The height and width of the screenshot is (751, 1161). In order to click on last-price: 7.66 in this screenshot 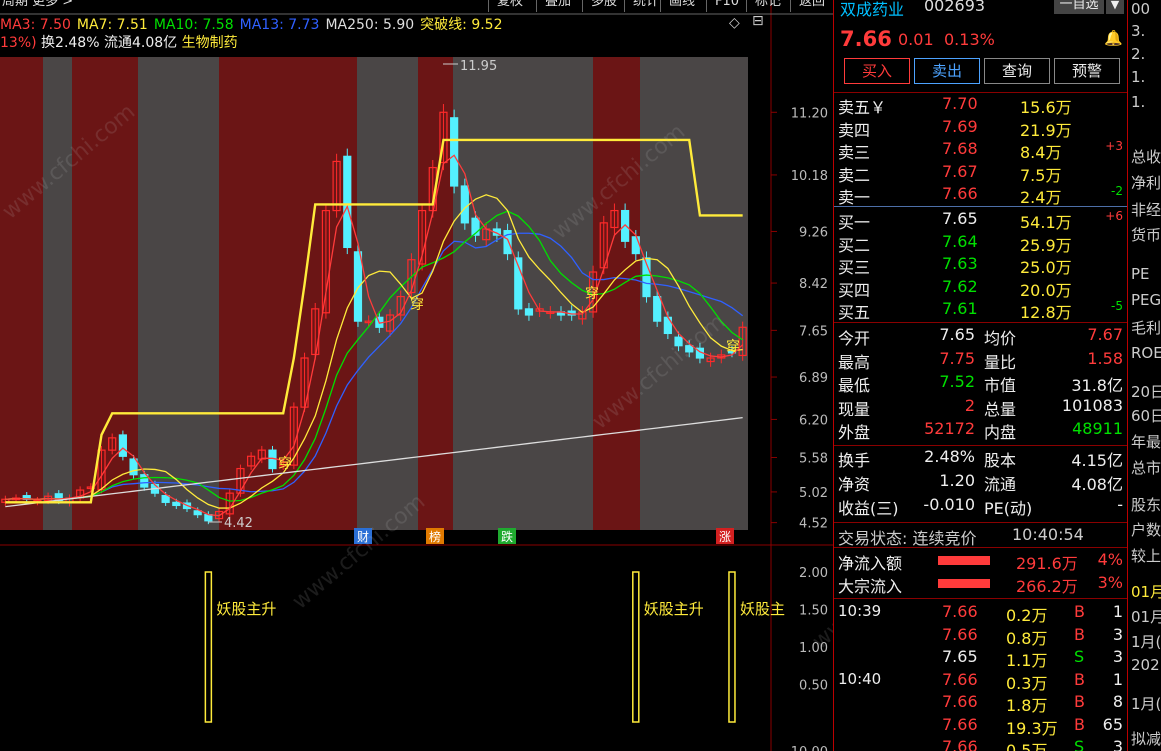, I will do `click(866, 39)`.